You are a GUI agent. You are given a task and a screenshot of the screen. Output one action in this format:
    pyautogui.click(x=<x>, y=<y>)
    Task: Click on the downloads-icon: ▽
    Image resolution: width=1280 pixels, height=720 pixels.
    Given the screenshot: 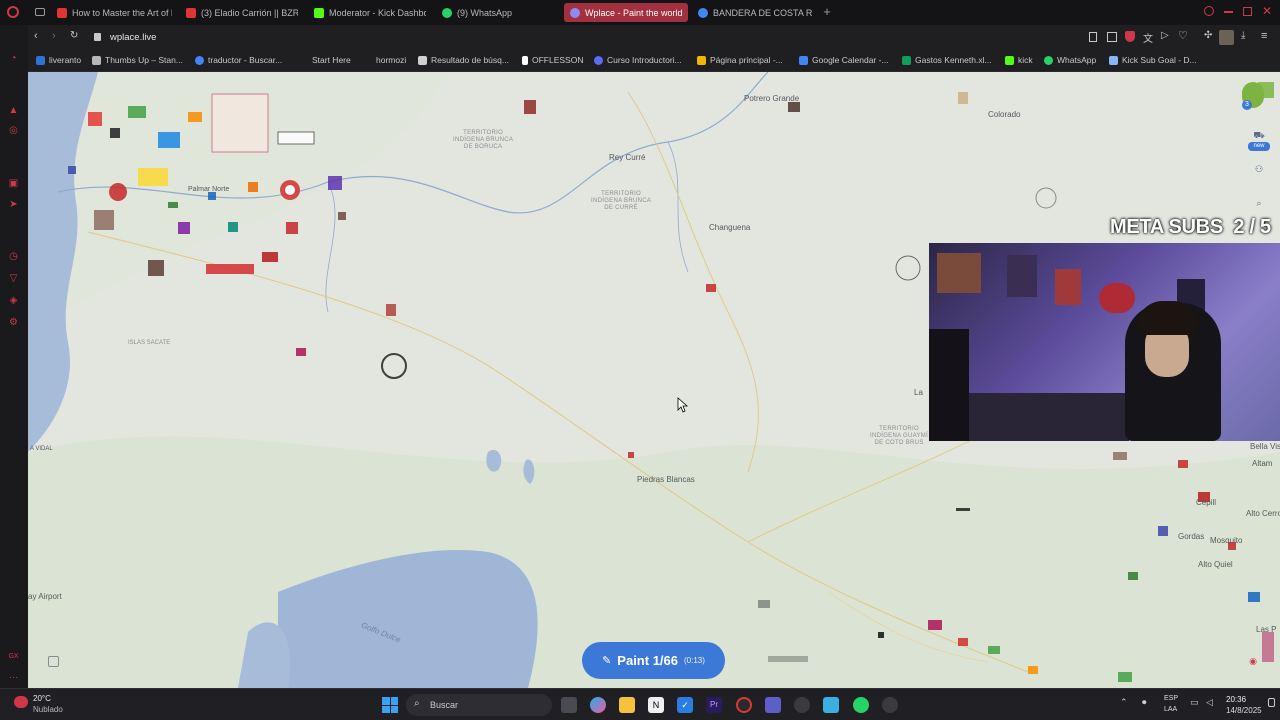 What is the action you would take?
    pyautogui.click(x=13, y=278)
    